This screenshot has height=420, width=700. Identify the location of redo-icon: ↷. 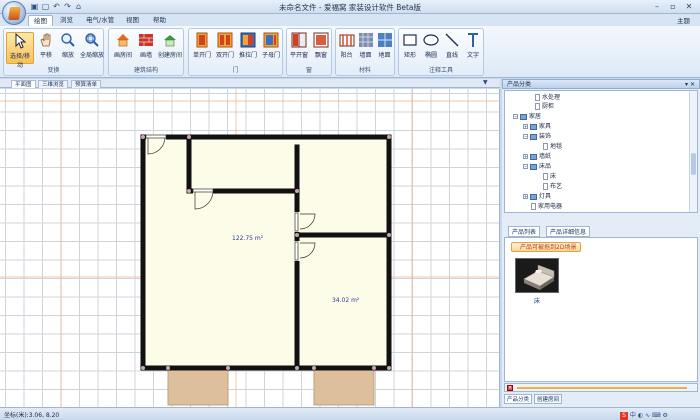
(67, 6).